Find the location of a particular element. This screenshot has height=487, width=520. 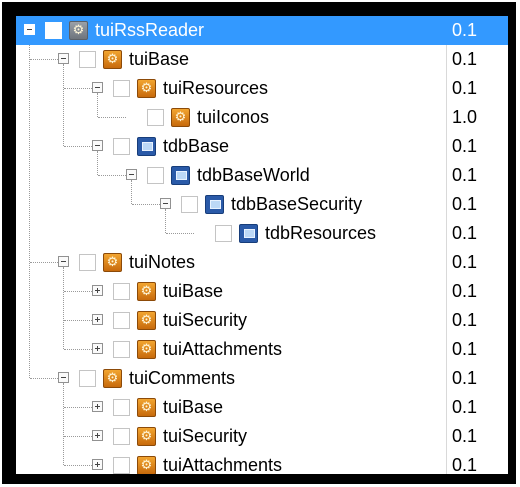

tree-row: tdbResources 0.1 is located at coordinates (262, 233).